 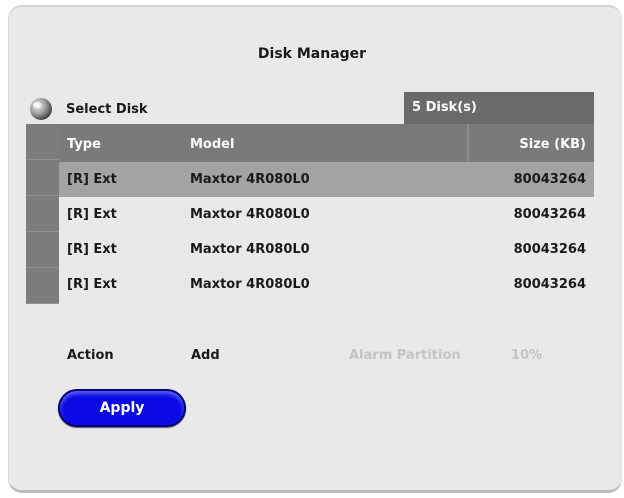 I want to click on disk-count-badge: 5 Disk(s), so click(x=499, y=108).